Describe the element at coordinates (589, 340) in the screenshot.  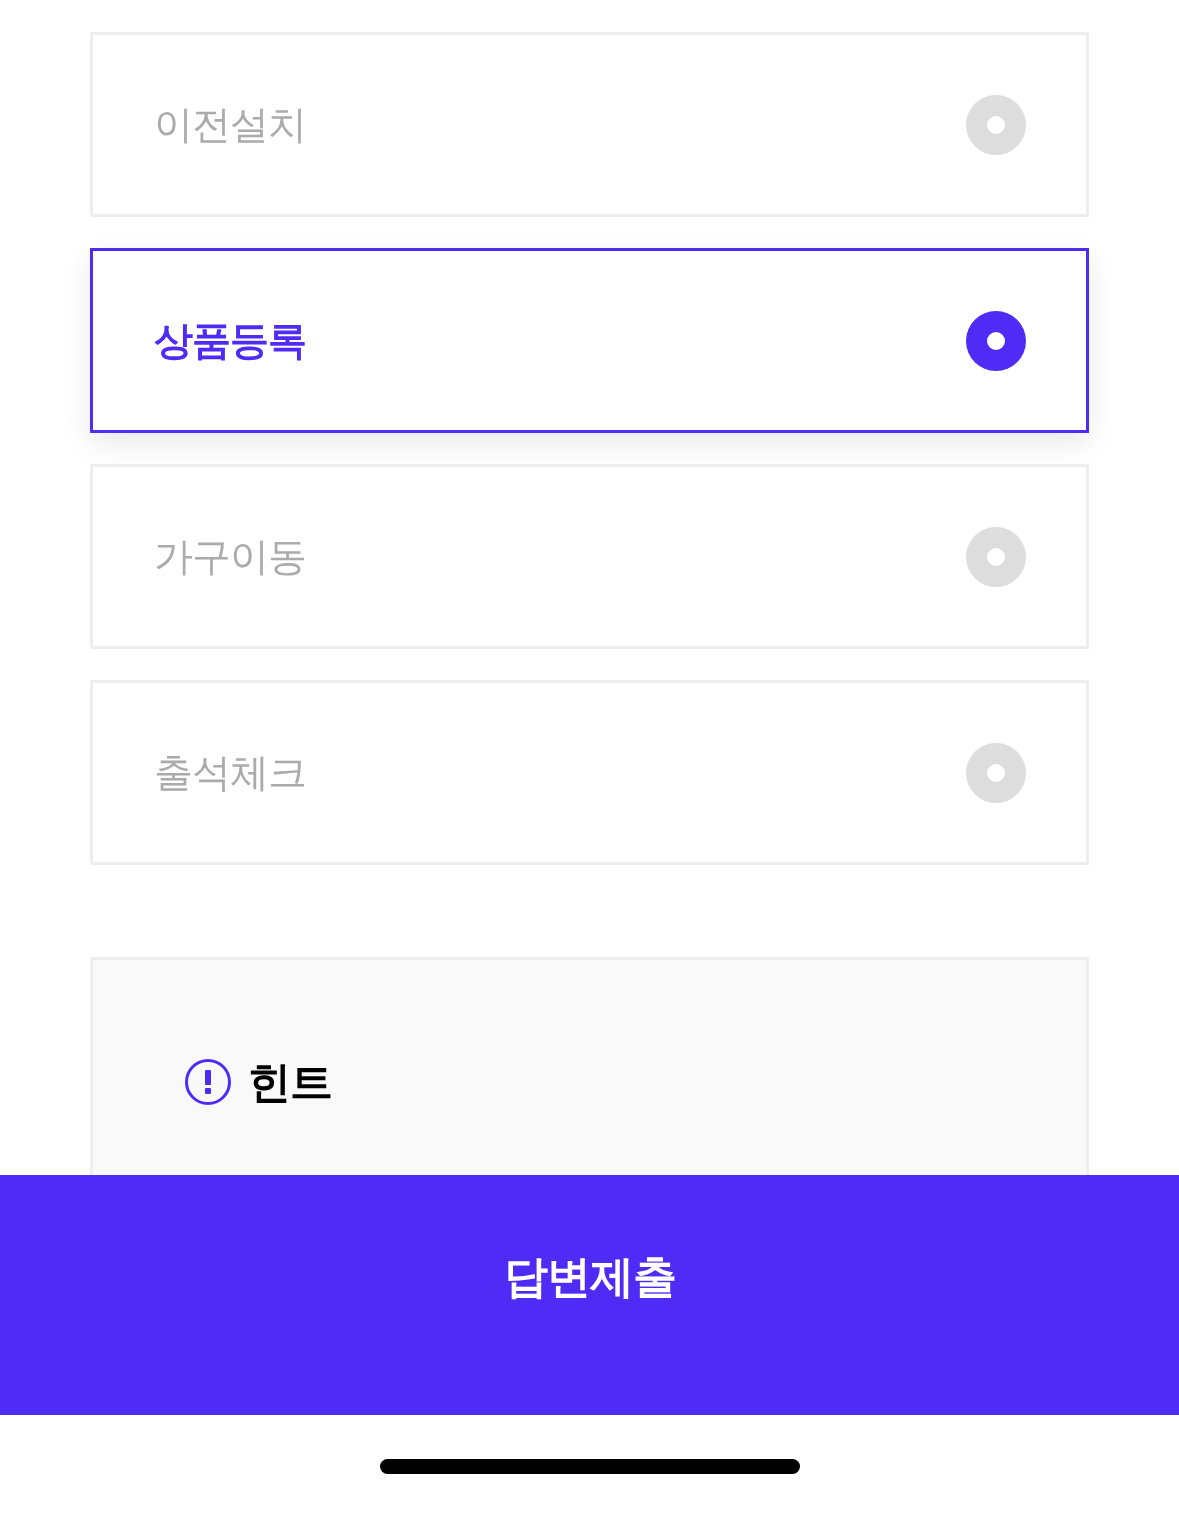
I see `answer-option: 상품등록` at that location.